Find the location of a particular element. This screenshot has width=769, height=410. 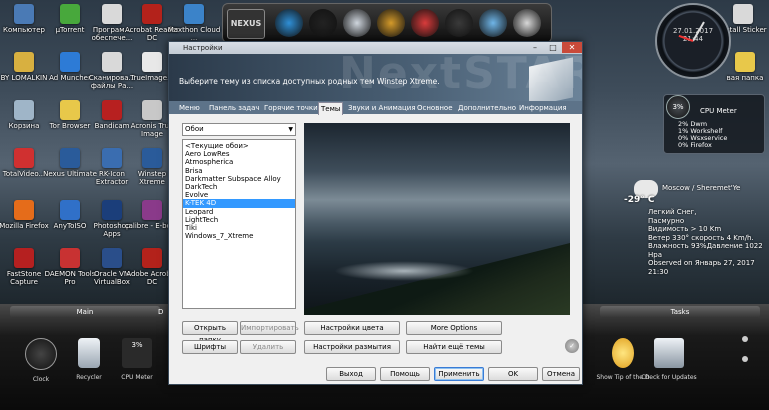

color-settings-button: Настройки цвета is located at coordinates (352, 328).